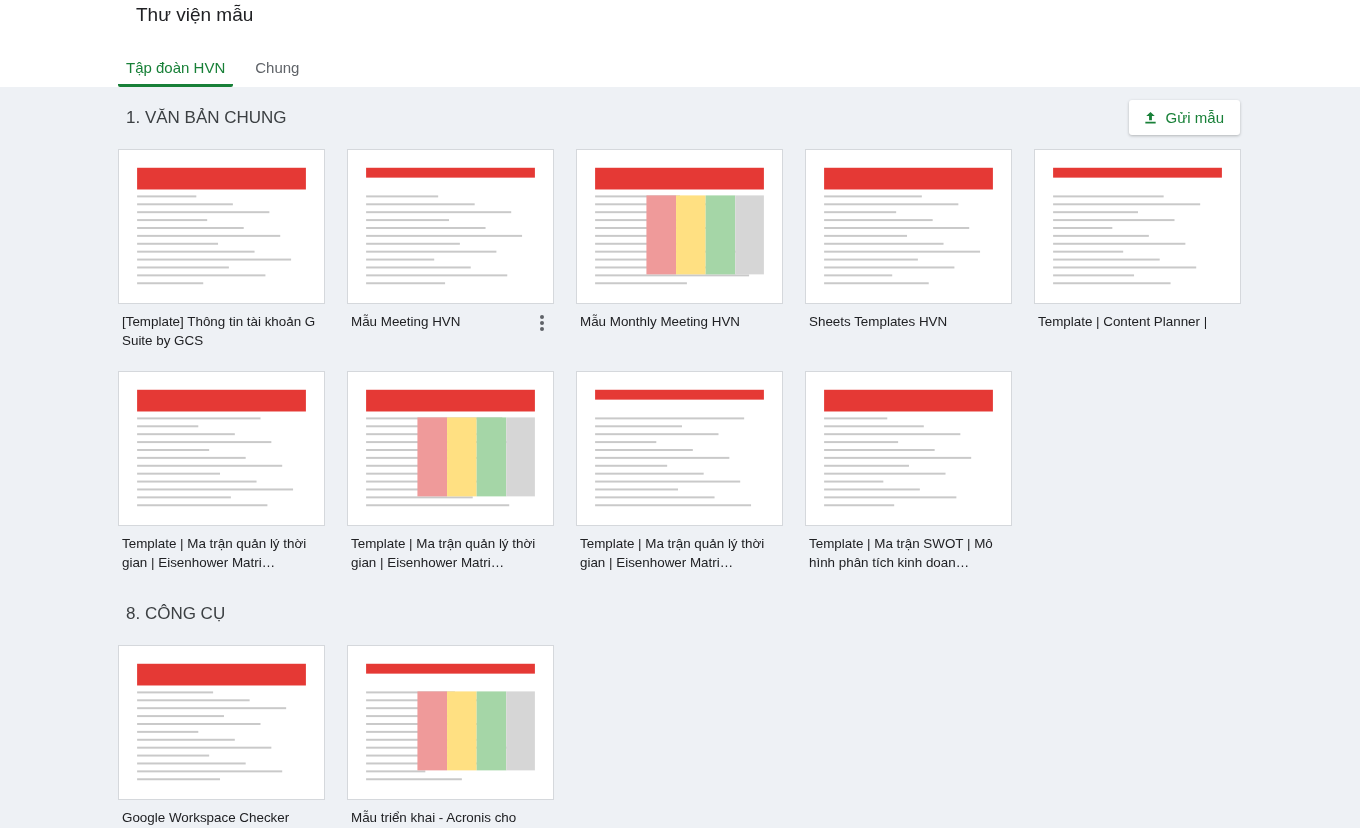 This screenshot has height=828, width=1360. I want to click on tab: Tập đoàn HVN, so click(176, 69).